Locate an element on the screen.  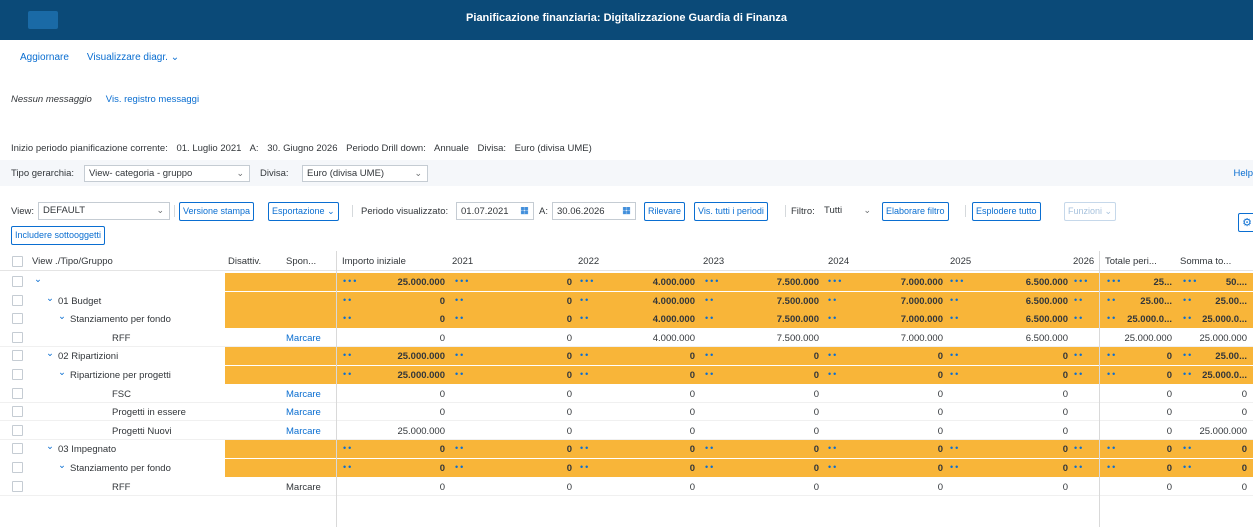
cell-total: 25.000.000 is located at coordinates (1148, 338).